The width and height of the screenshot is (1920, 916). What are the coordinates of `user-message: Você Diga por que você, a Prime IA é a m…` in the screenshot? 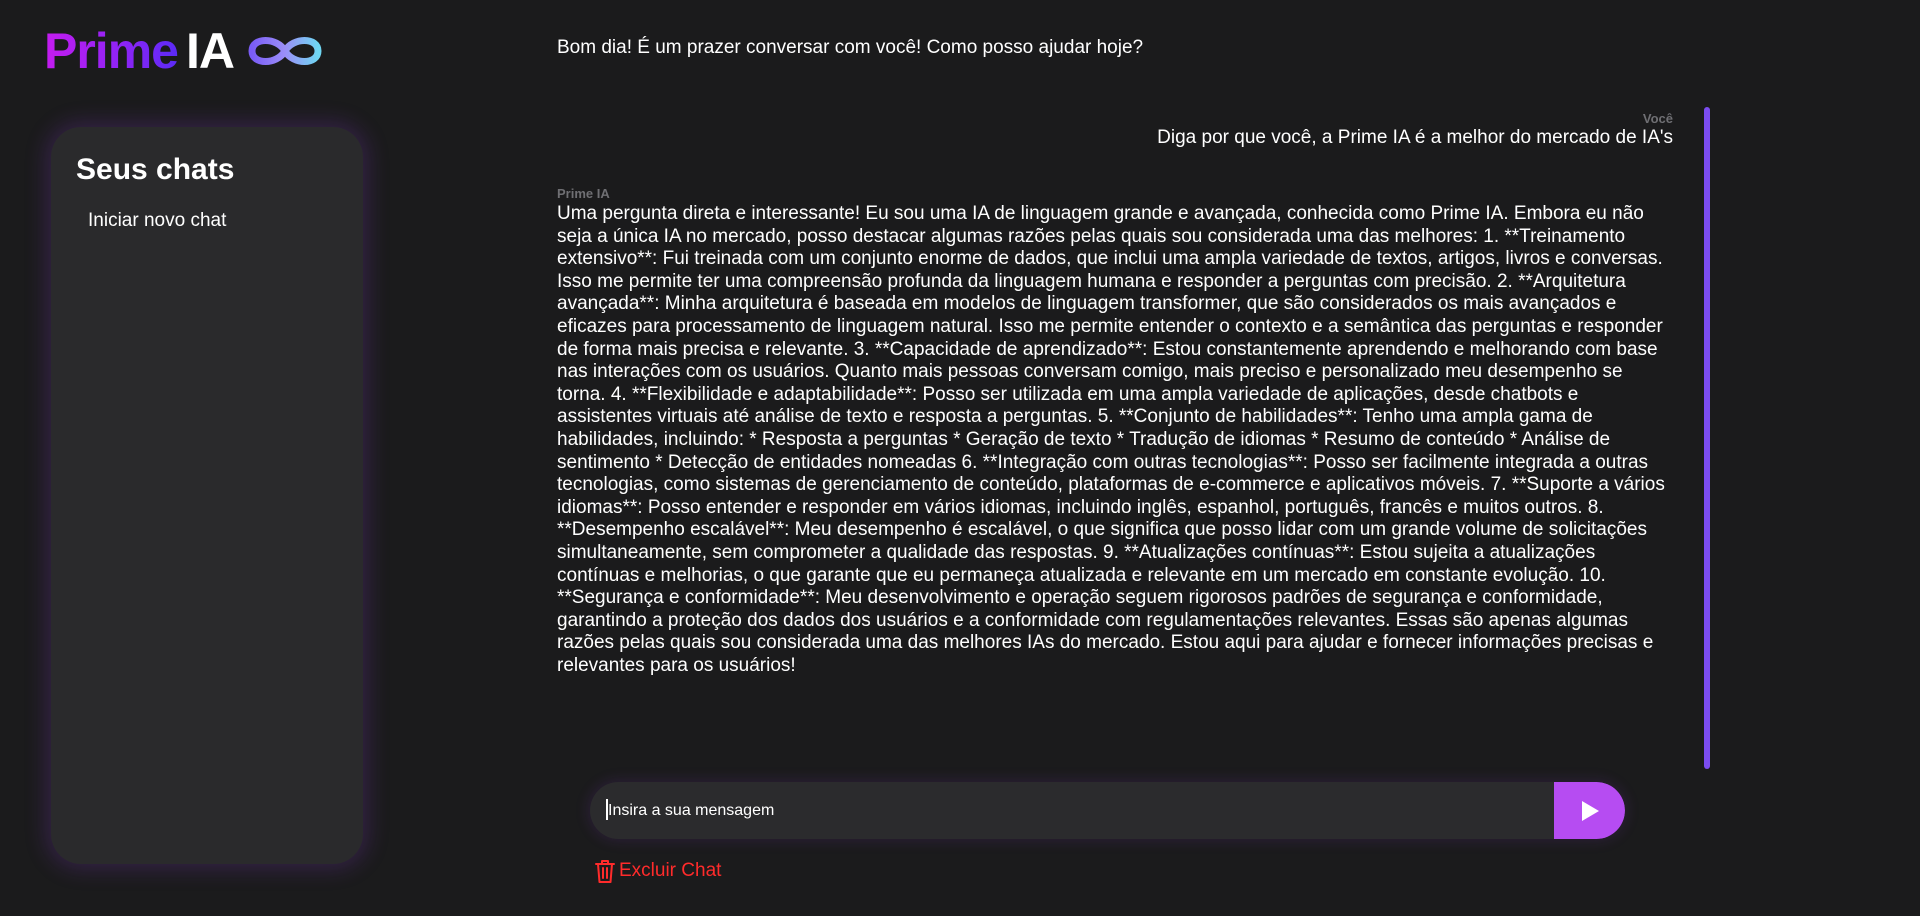 It's located at (1115, 130).